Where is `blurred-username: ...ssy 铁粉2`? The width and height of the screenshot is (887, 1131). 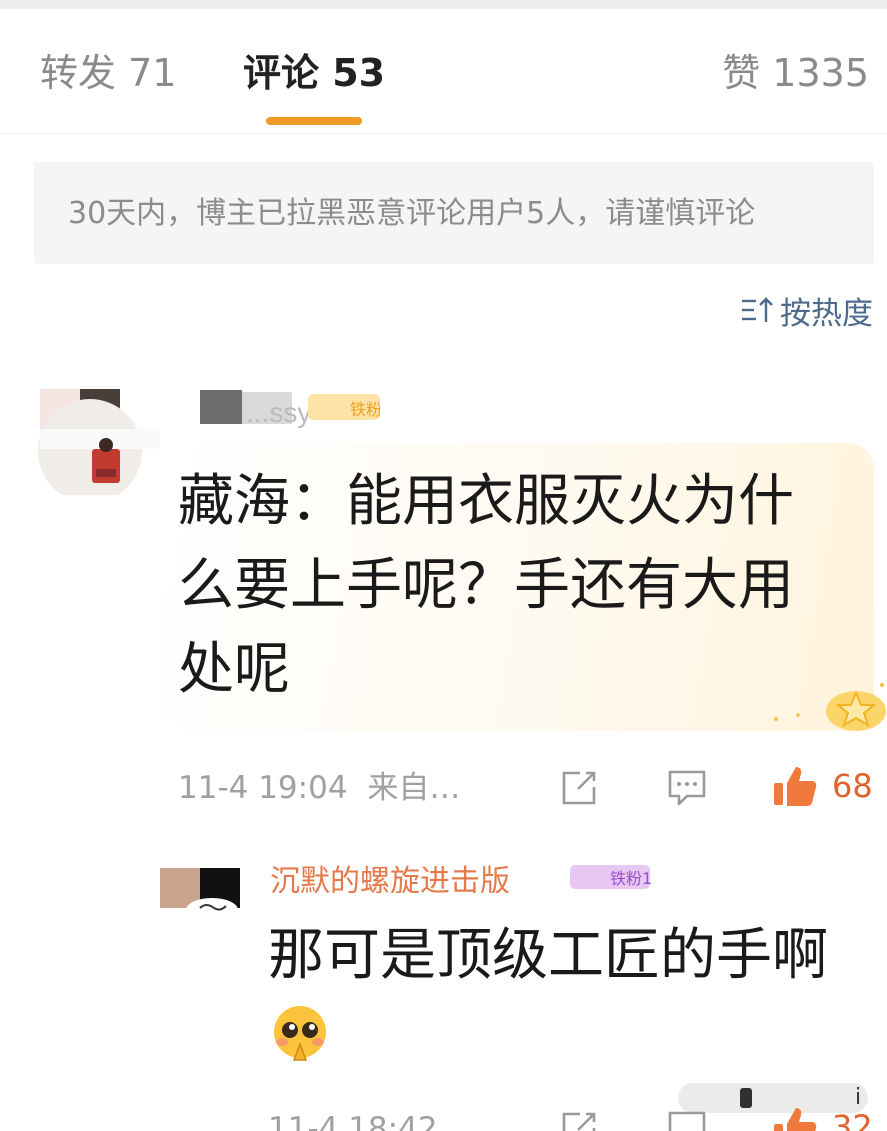
blurred-username: ...ssy 铁粉2 is located at coordinates (296, 409).